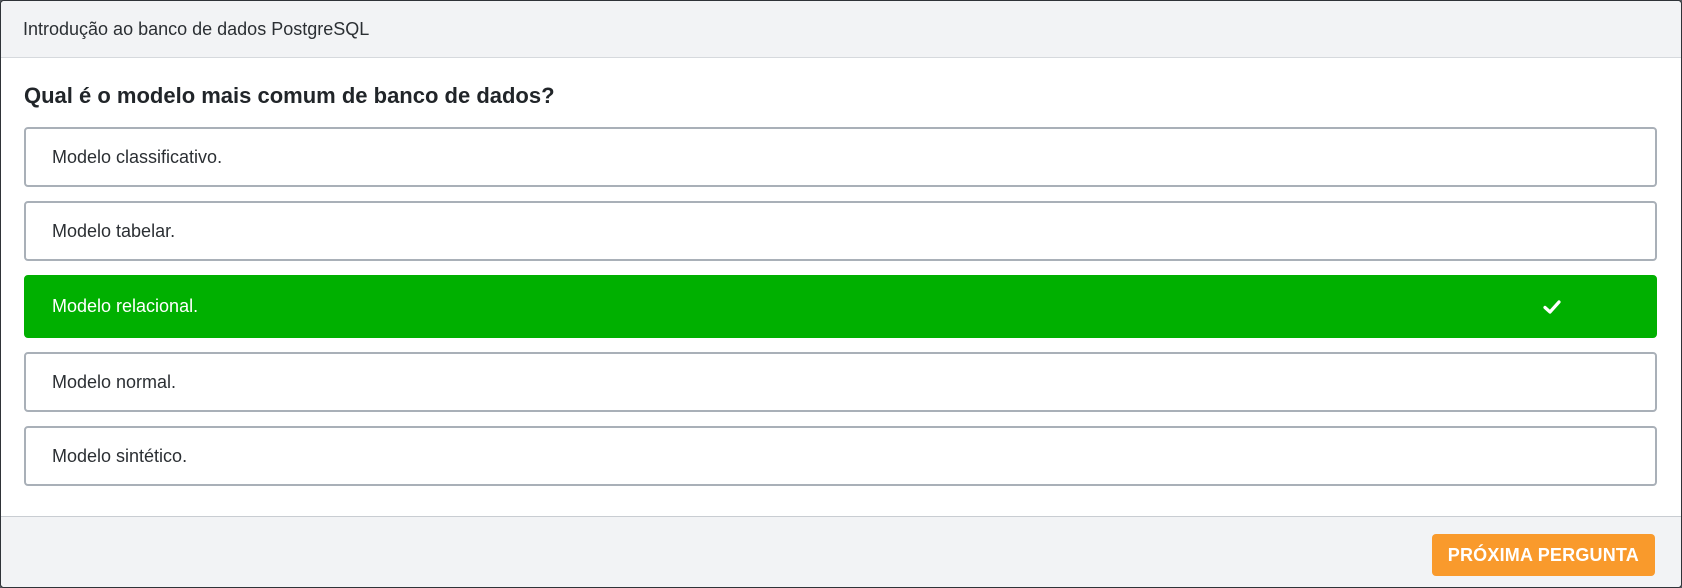  I want to click on answer-option-1: Modelo classificativo., so click(840, 157).